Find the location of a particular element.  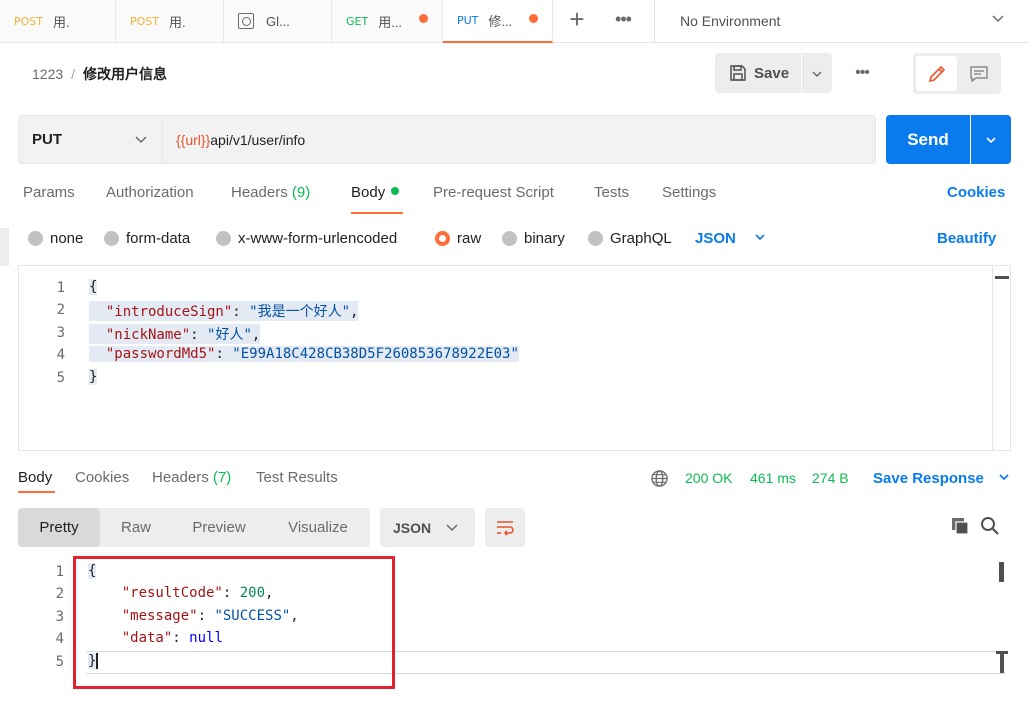

radio-label: x-www-form-urlencoded is located at coordinates (318, 238).